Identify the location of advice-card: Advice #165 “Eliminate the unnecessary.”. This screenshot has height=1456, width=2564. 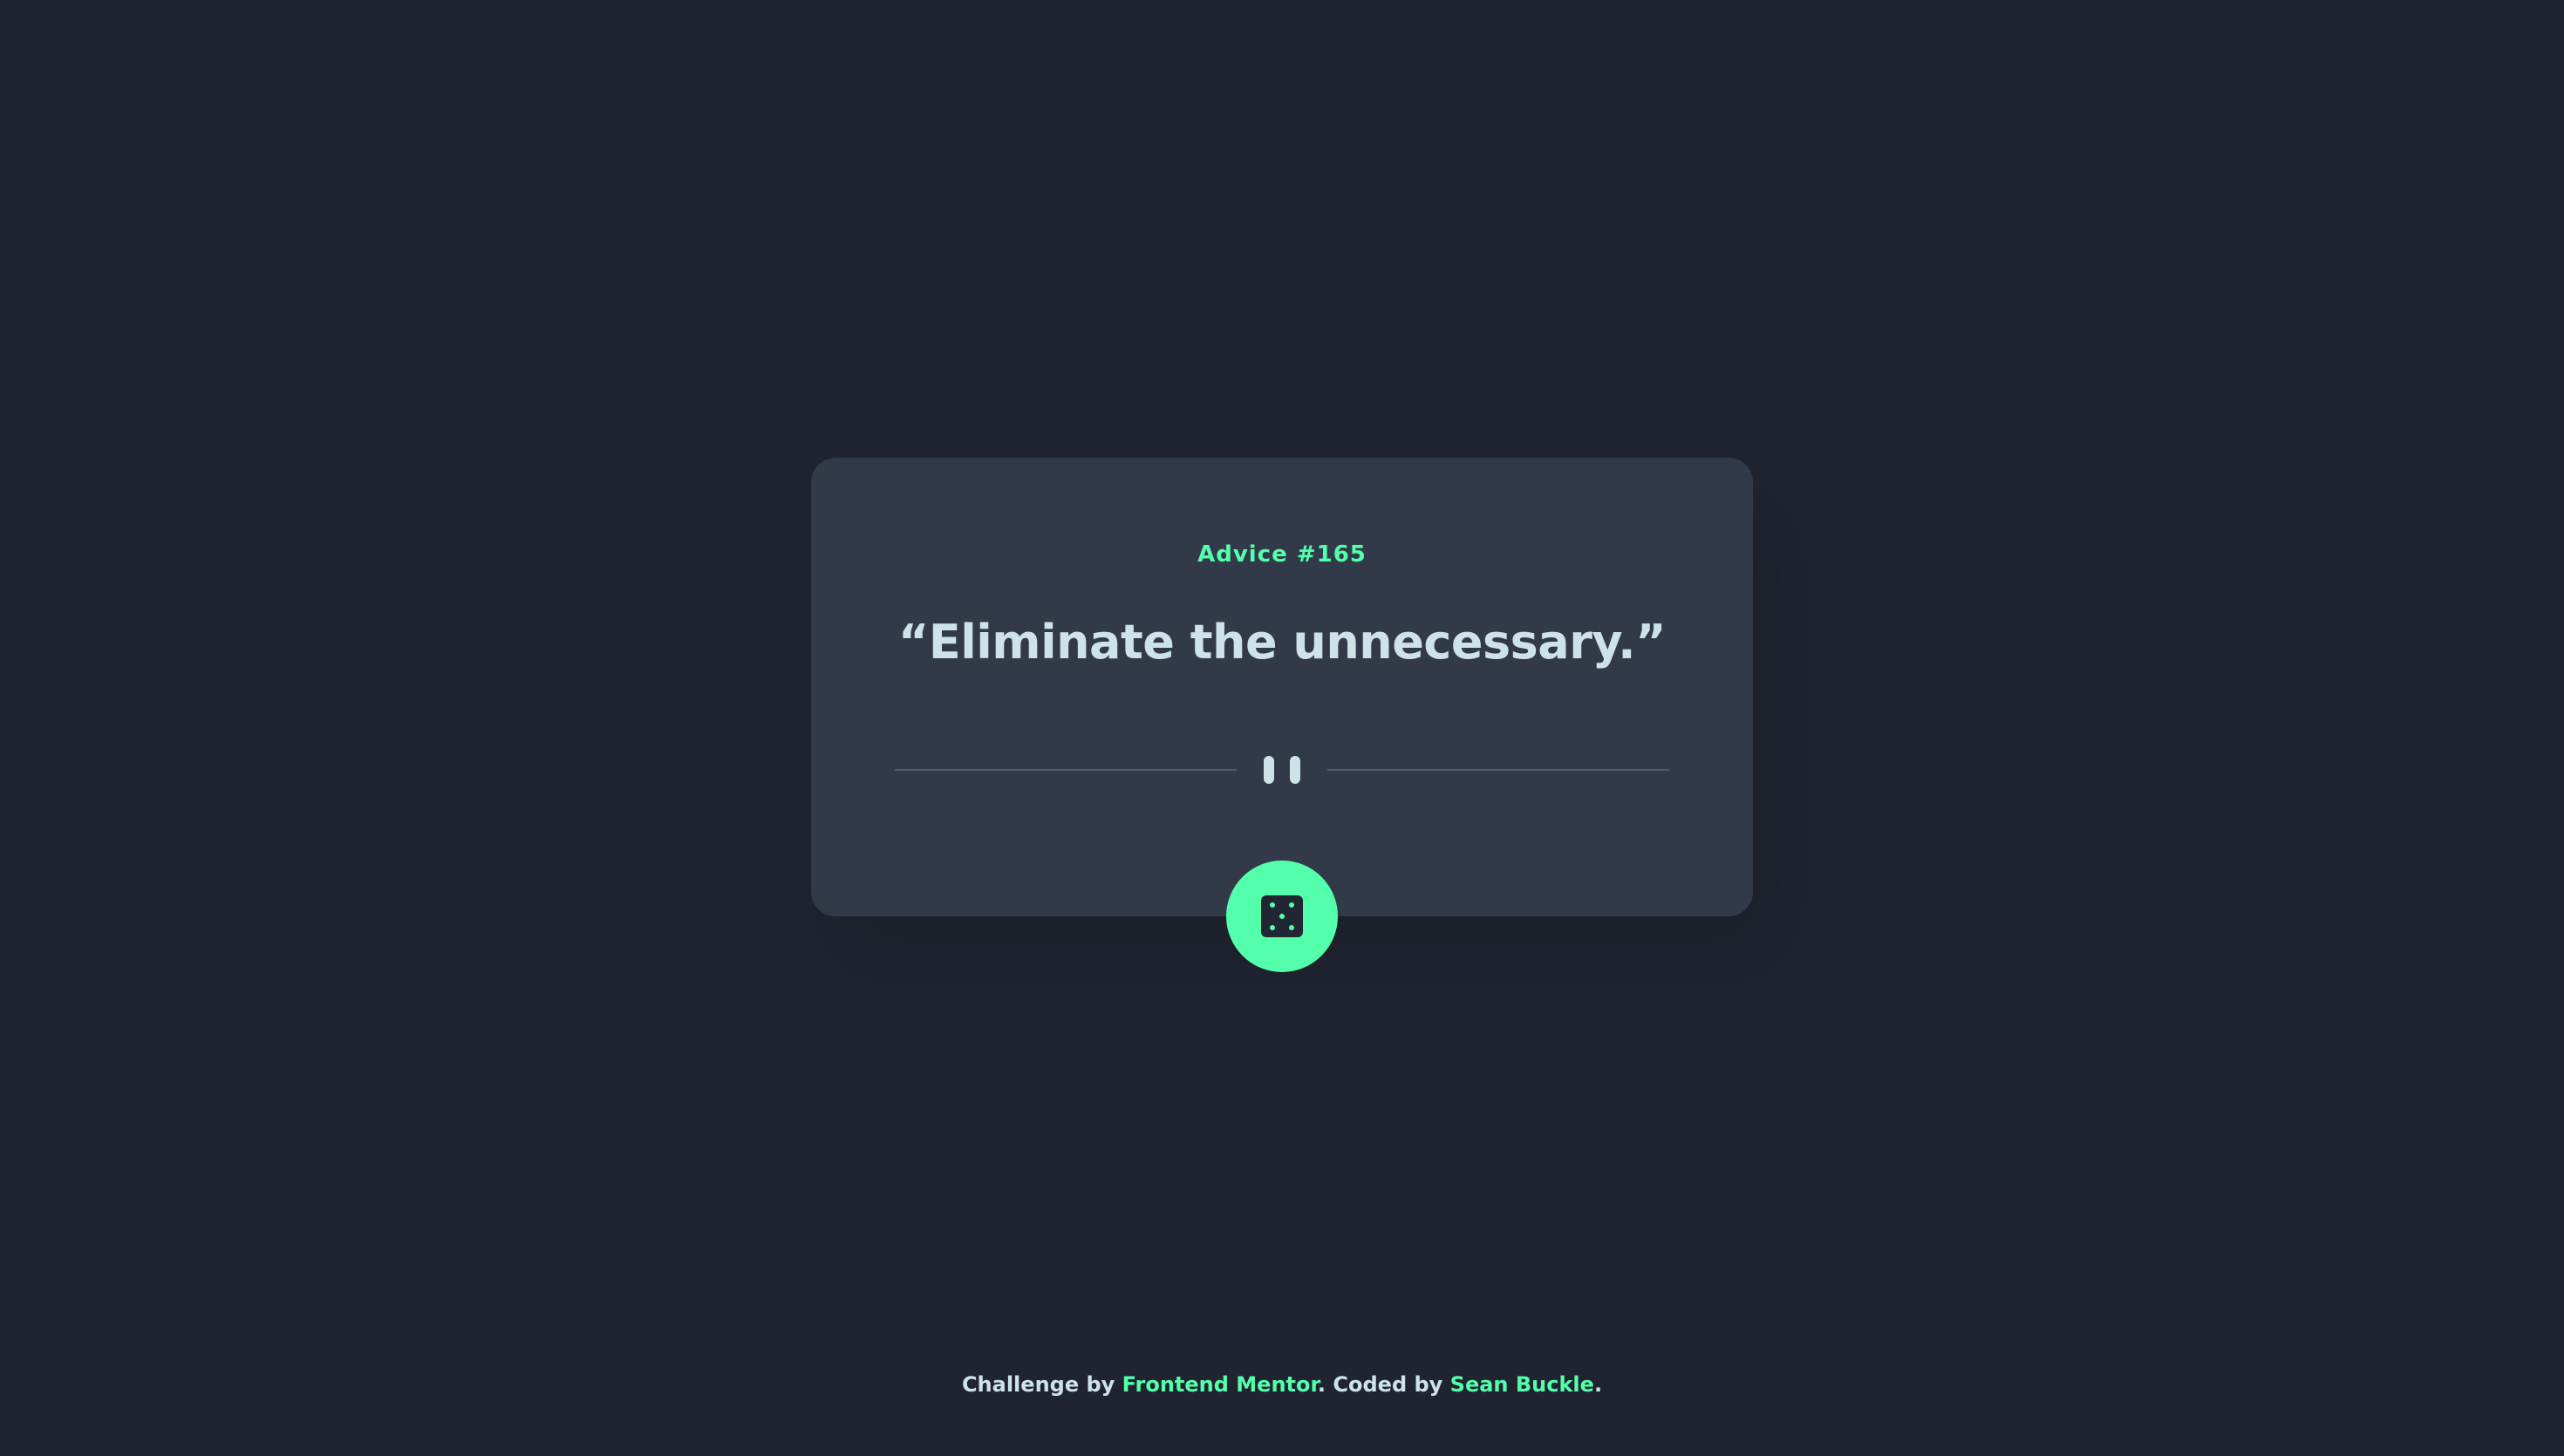
(1282, 687).